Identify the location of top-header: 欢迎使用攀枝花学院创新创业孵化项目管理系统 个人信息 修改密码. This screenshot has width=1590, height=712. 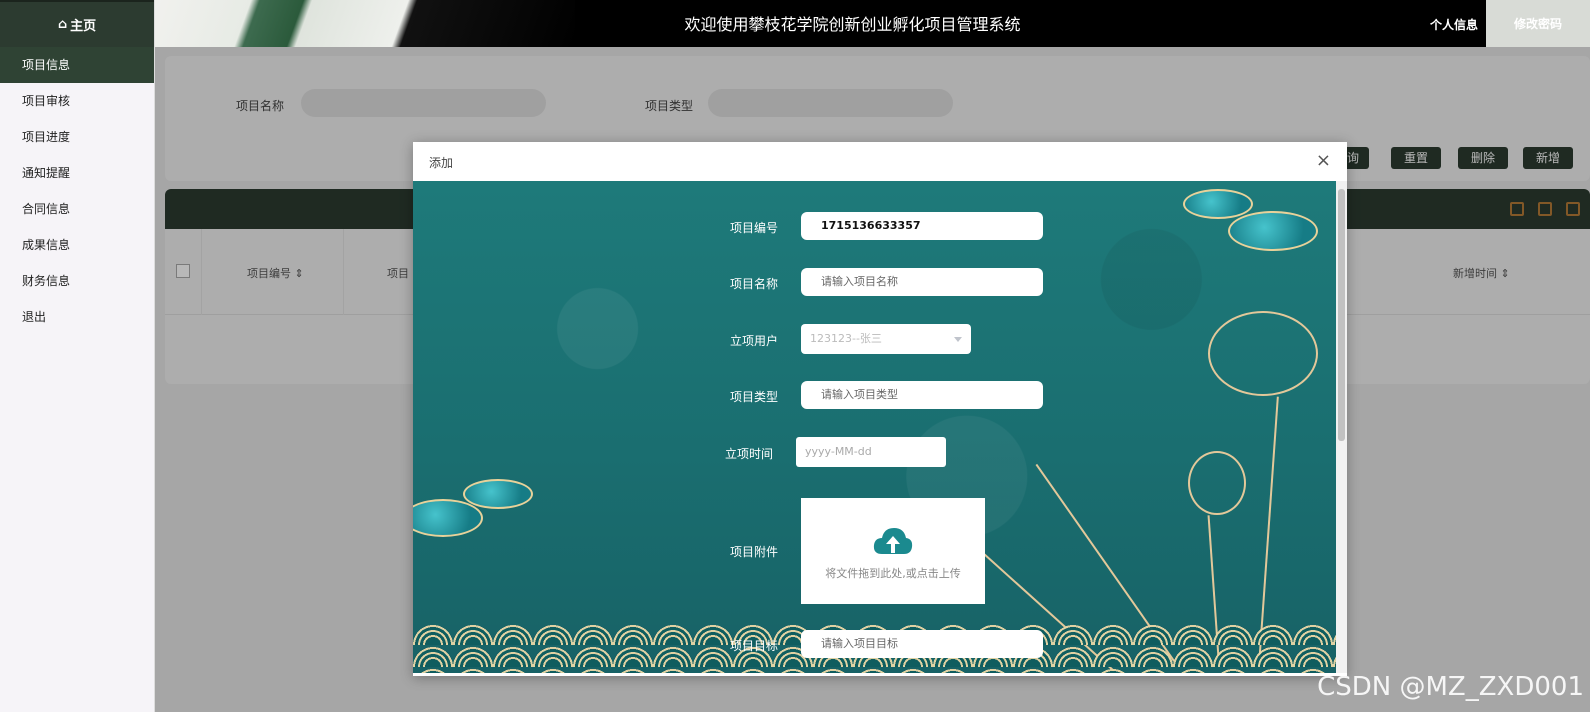
(872, 23).